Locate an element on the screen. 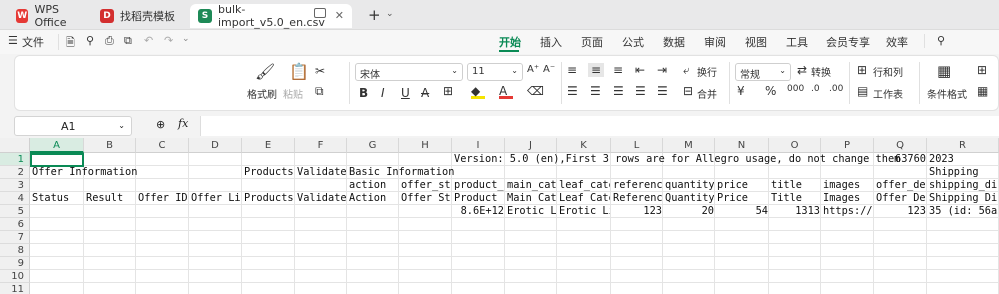  ribbon-tab-page: 页面 is located at coordinates (592, 42).